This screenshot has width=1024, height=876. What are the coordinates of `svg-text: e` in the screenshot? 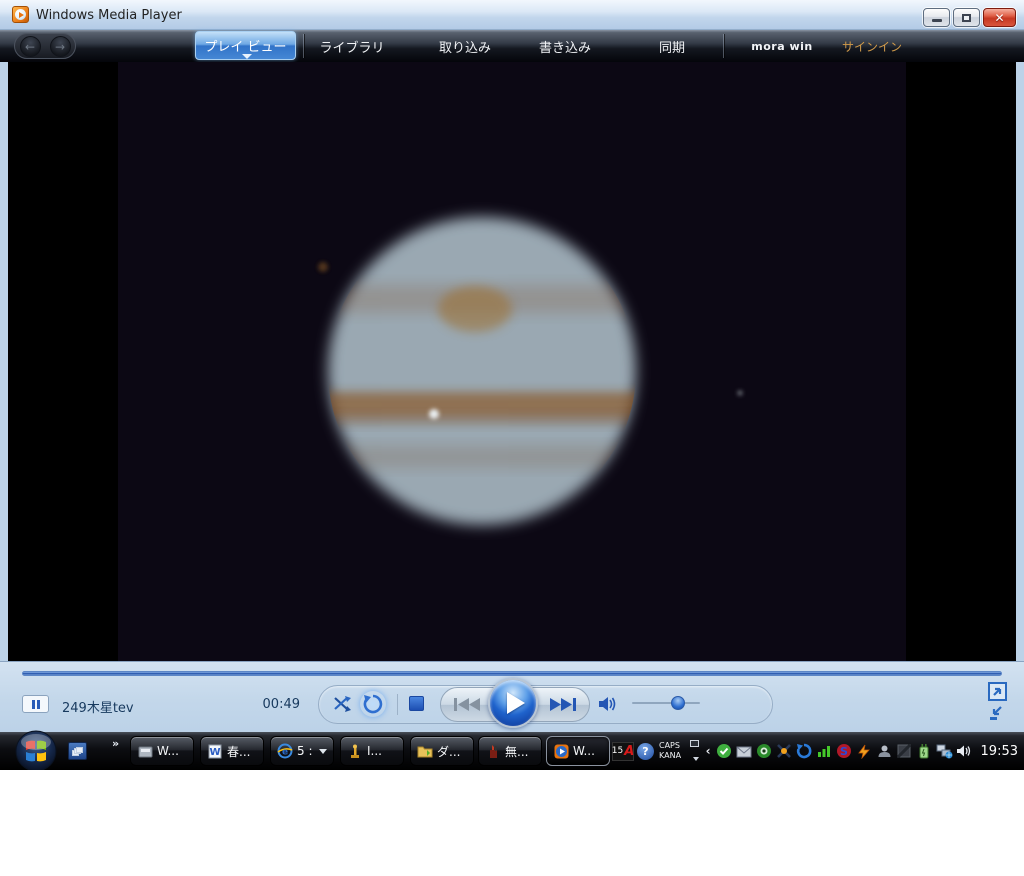 It's located at (285, 753).